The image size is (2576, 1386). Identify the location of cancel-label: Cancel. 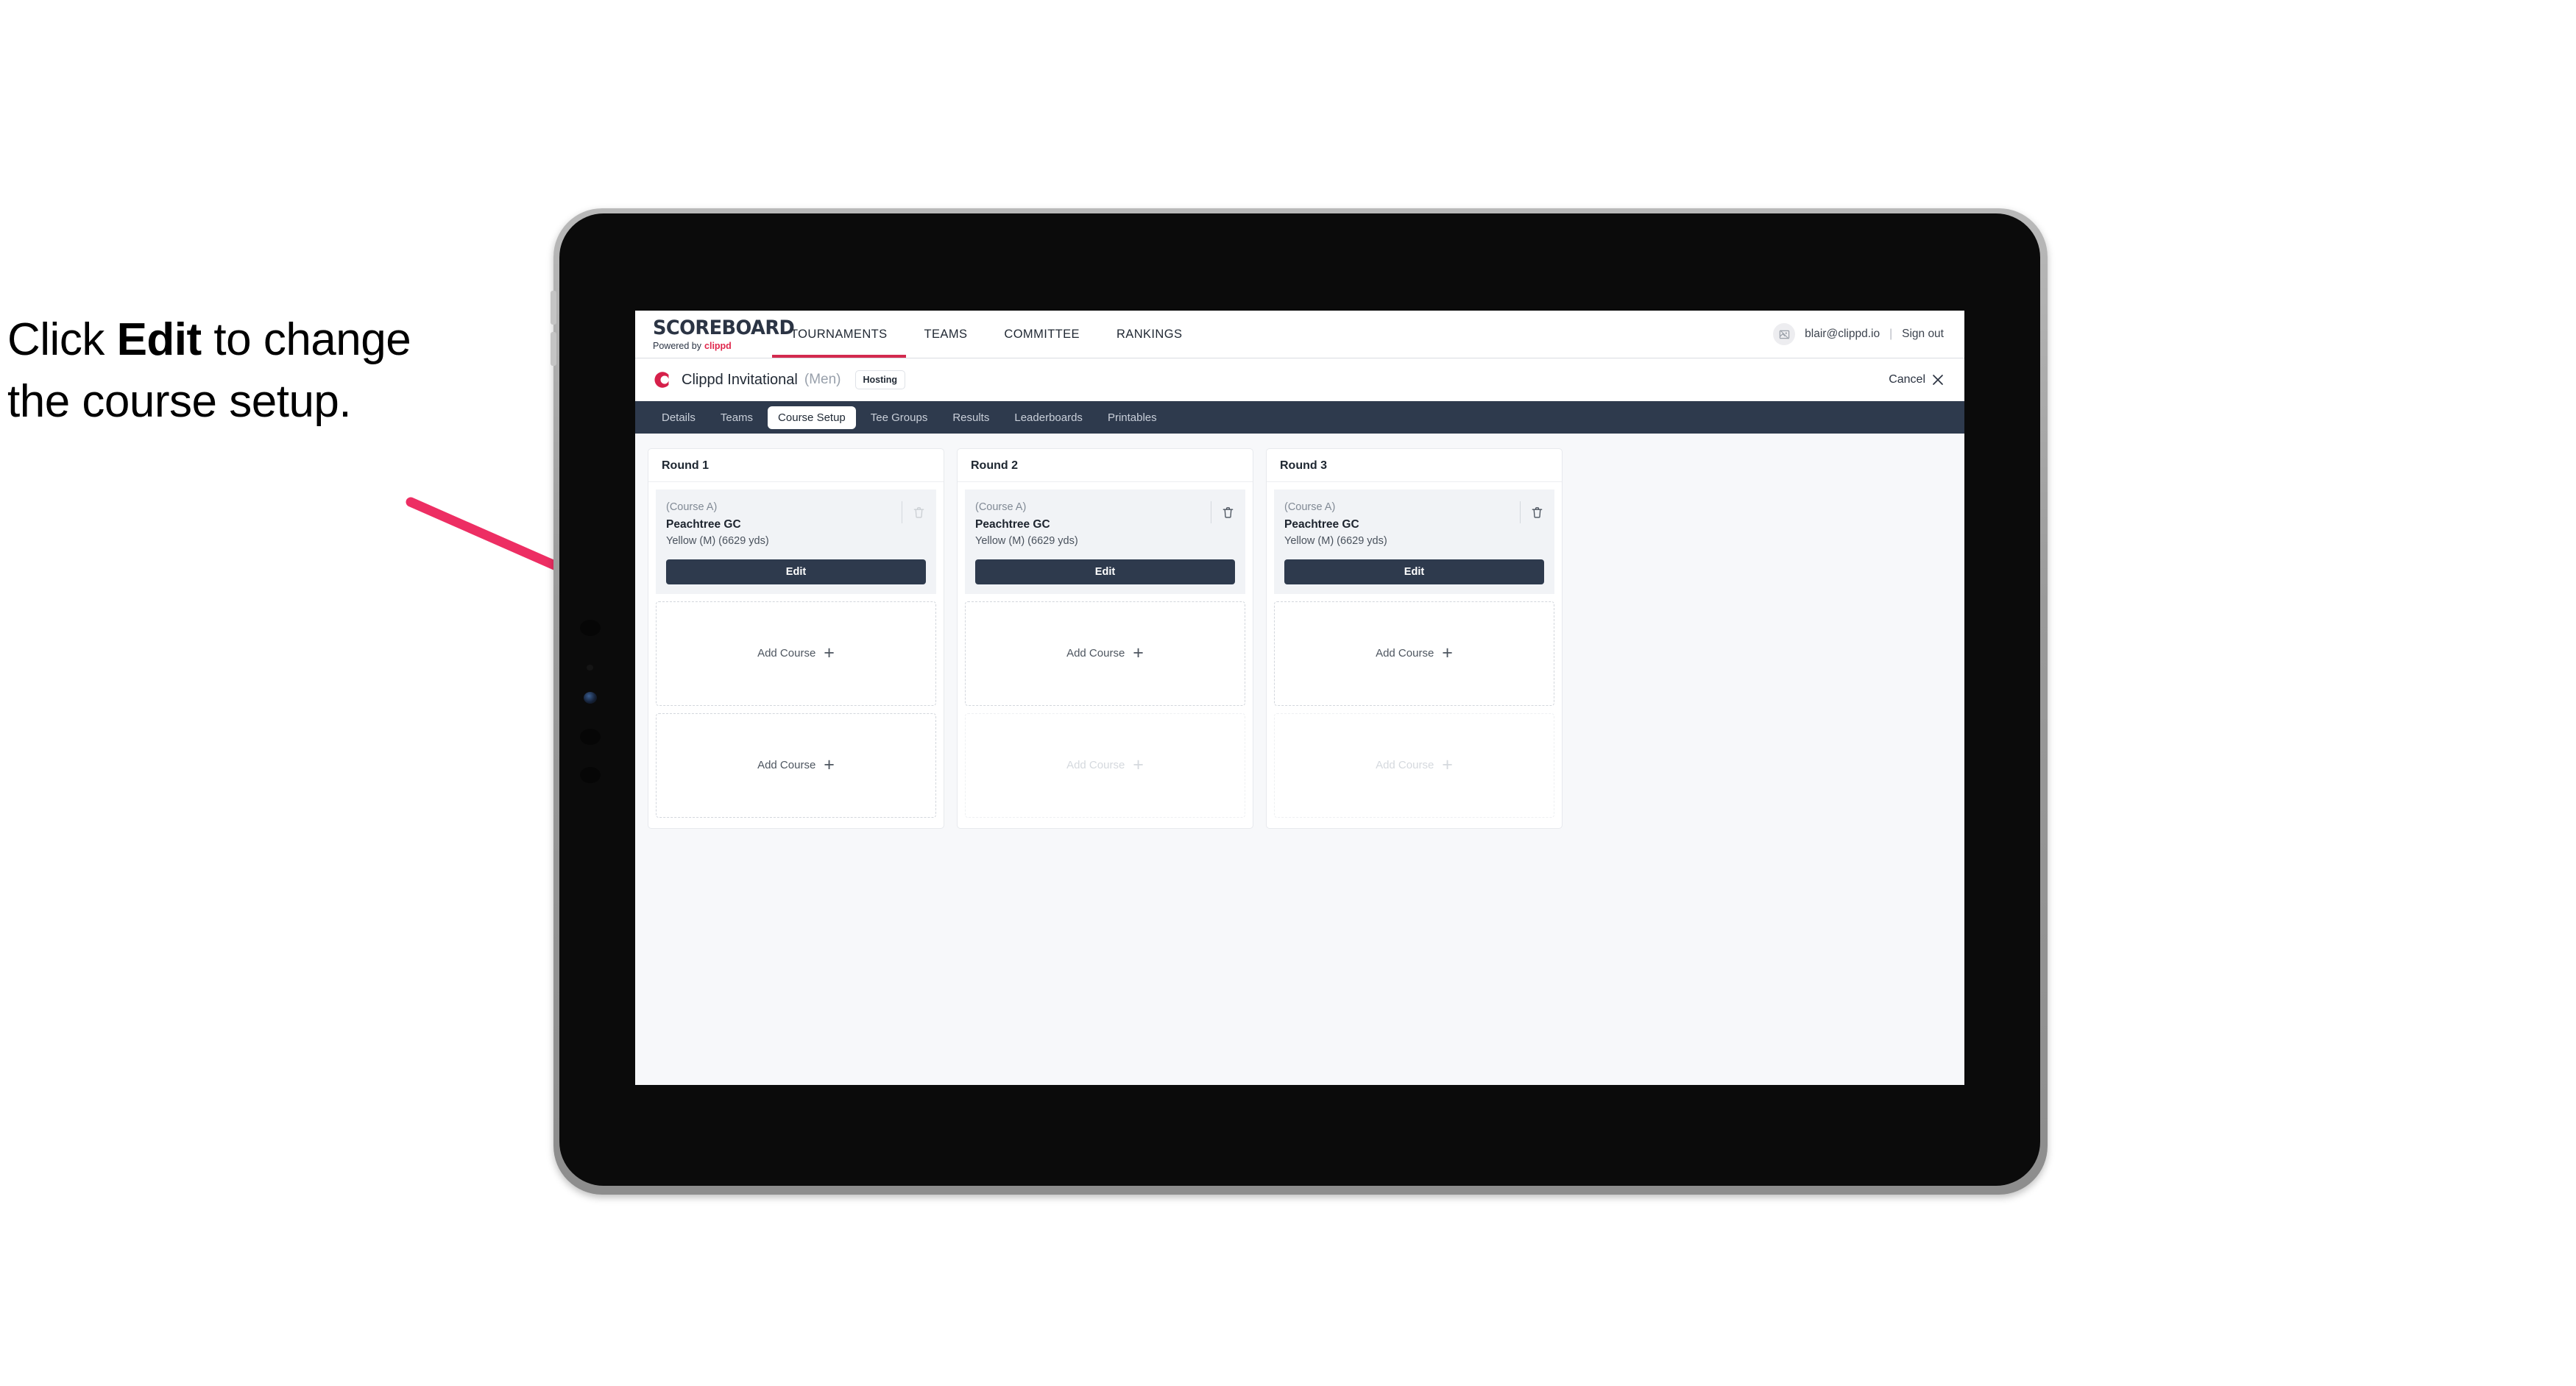
(1907, 380).